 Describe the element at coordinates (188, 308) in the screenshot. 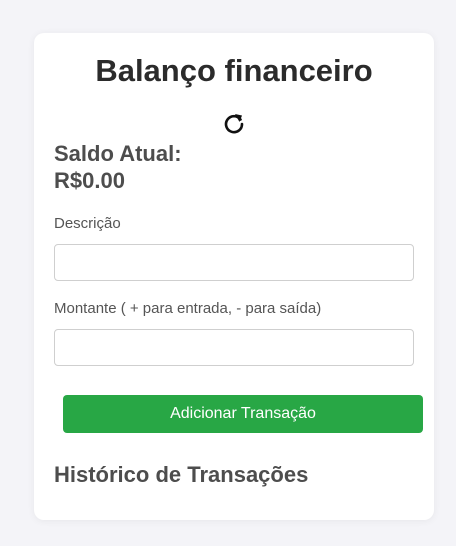

I see `amount-label: Montante ( + para entrada, - para saída)` at that location.